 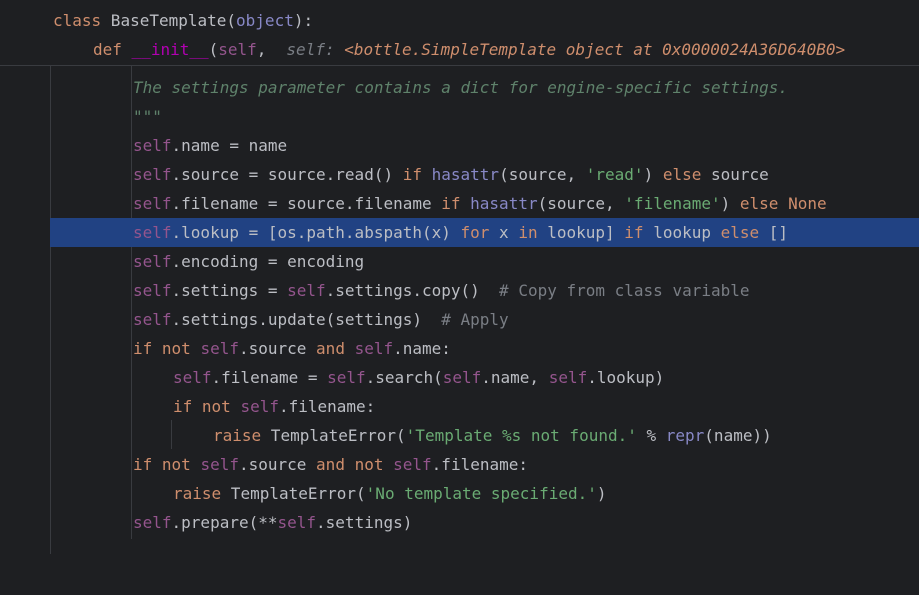 I want to click on code-text: .settings =, so click(x=229, y=290).